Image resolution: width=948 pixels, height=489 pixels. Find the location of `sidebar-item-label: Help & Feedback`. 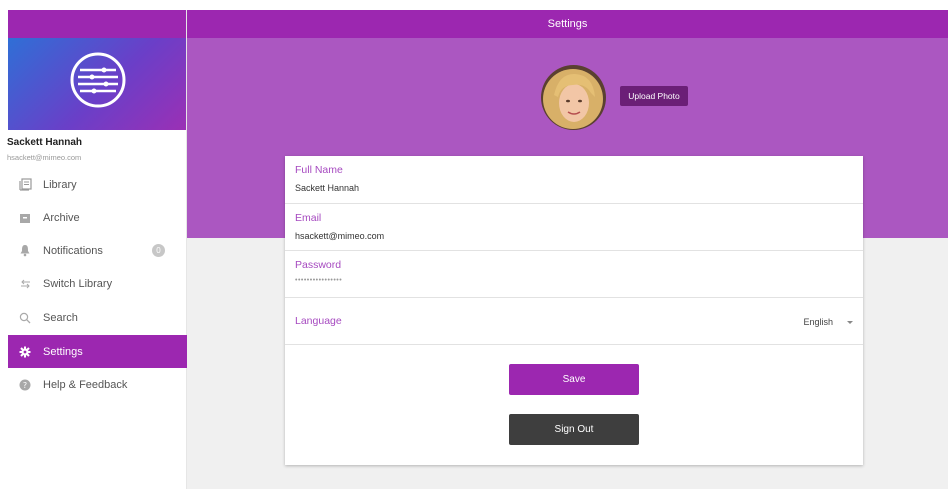

sidebar-item-label: Help & Feedback is located at coordinates (85, 384).